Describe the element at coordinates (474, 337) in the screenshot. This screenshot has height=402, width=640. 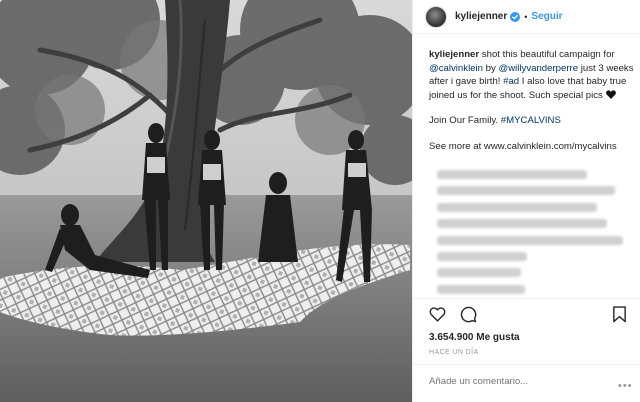
I see `likes-count: 3.654.900 Me gusta` at that location.